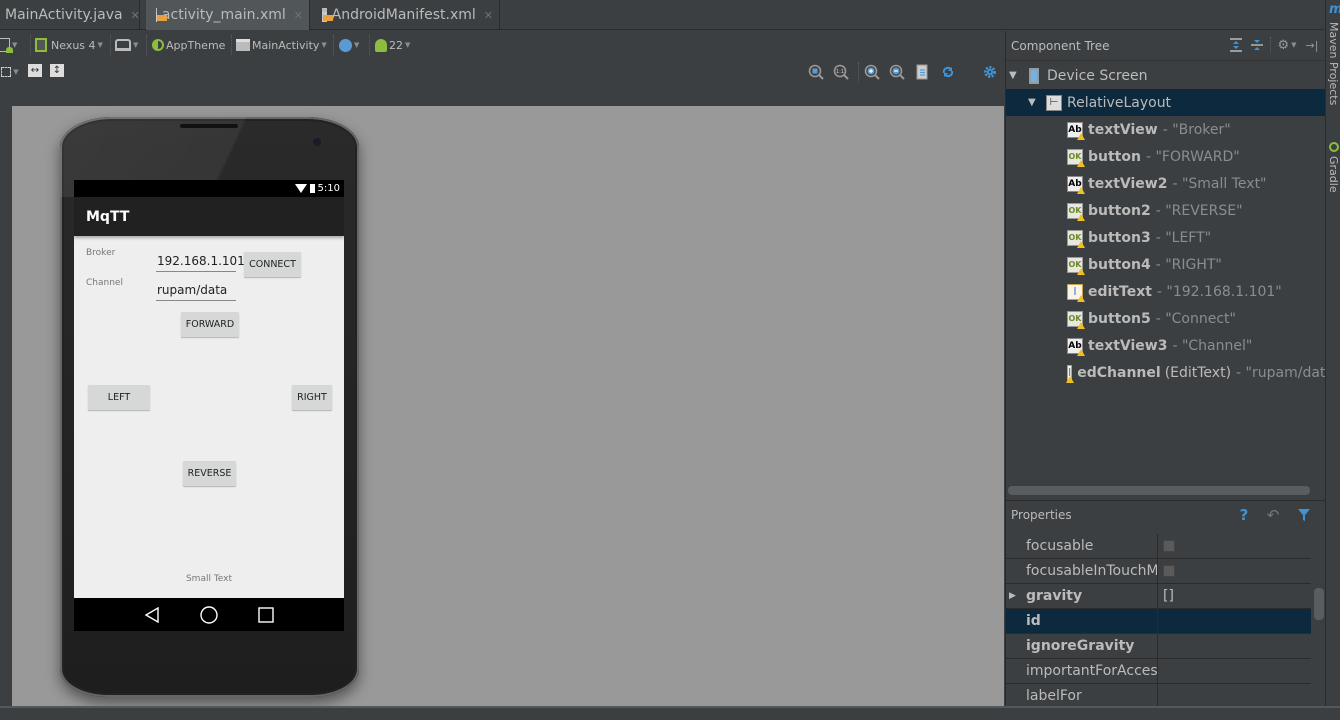  Describe the element at coordinates (1166, 102) in the screenshot. I see `tree-item-relative-layout: ▼ ⊢ RelativeLayout` at that location.